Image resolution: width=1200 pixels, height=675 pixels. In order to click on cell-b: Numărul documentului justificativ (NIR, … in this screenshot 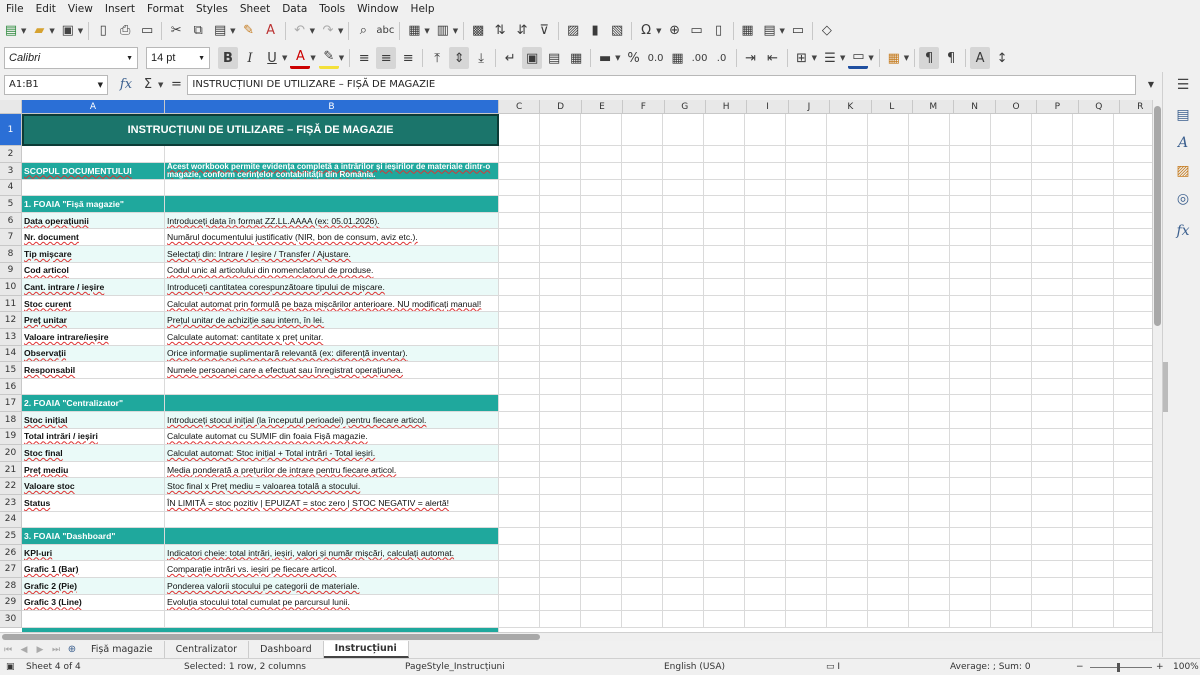, I will do `click(332, 237)`.